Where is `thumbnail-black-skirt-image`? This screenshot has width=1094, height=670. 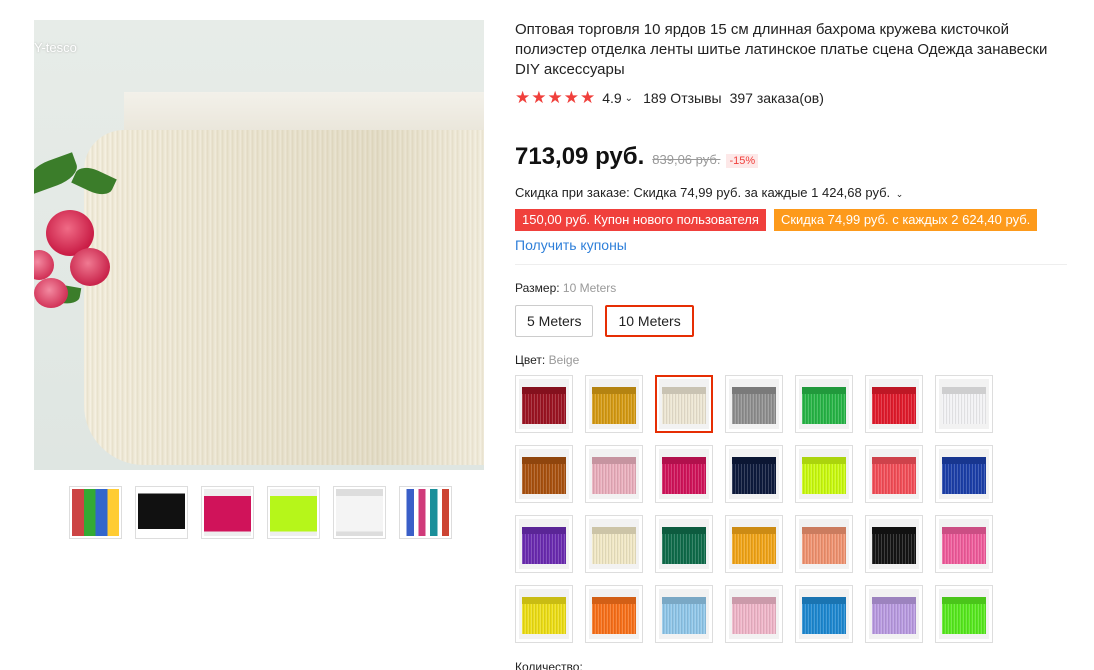 thumbnail-black-skirt-image is located at coordinates (161, 512).